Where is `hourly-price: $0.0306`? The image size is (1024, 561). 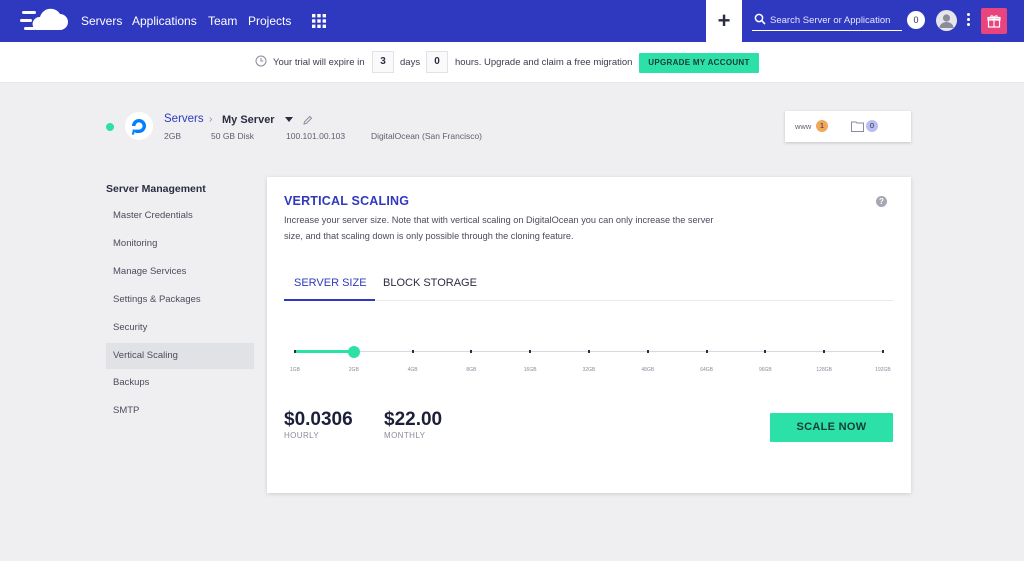 hourly-price: $0.0306 is located at coordinates (318, 419).